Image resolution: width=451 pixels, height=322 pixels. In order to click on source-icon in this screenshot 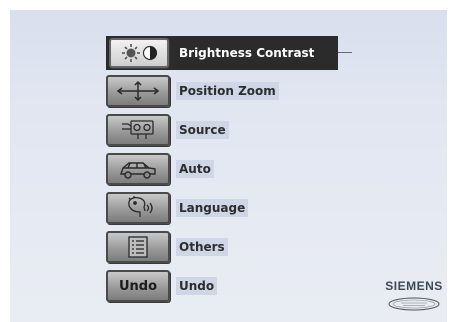, I will do `click(138, 130)`.